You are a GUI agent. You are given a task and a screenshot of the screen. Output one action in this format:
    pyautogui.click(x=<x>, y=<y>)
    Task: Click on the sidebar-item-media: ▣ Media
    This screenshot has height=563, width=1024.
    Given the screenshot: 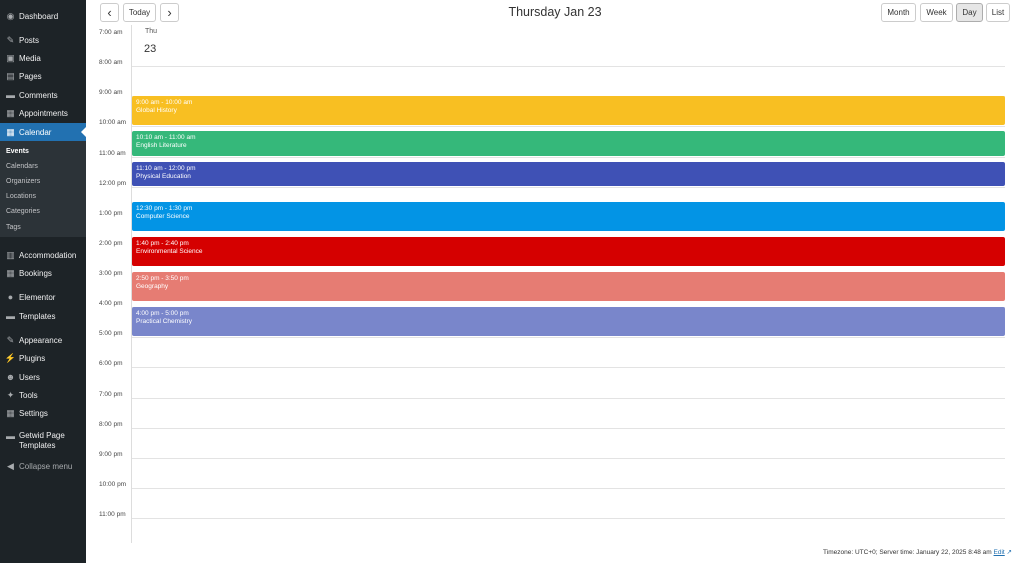 What is the action you would take?
    pyautogui.click(x=43, y=58)
    